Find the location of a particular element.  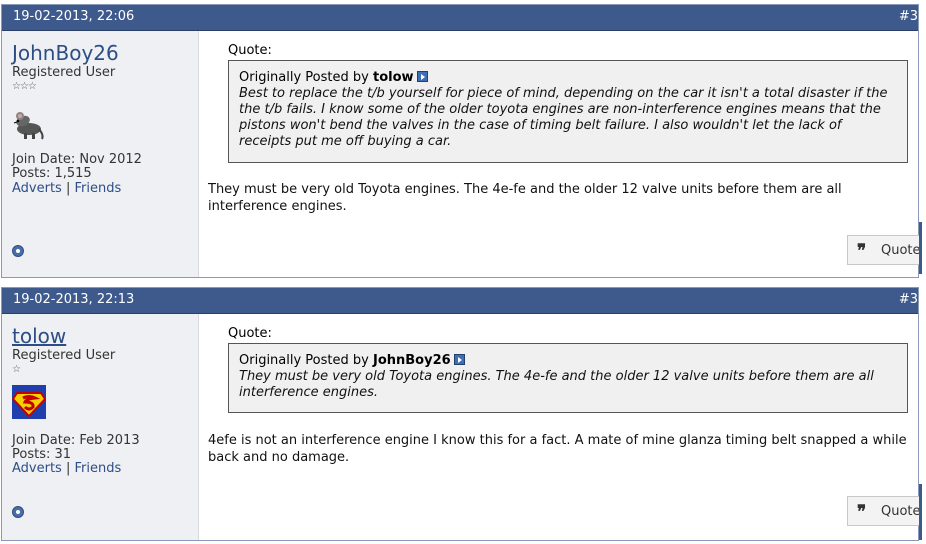

join-date-text: Join Date: Nov 2012 is located at coordinates (77, 159).